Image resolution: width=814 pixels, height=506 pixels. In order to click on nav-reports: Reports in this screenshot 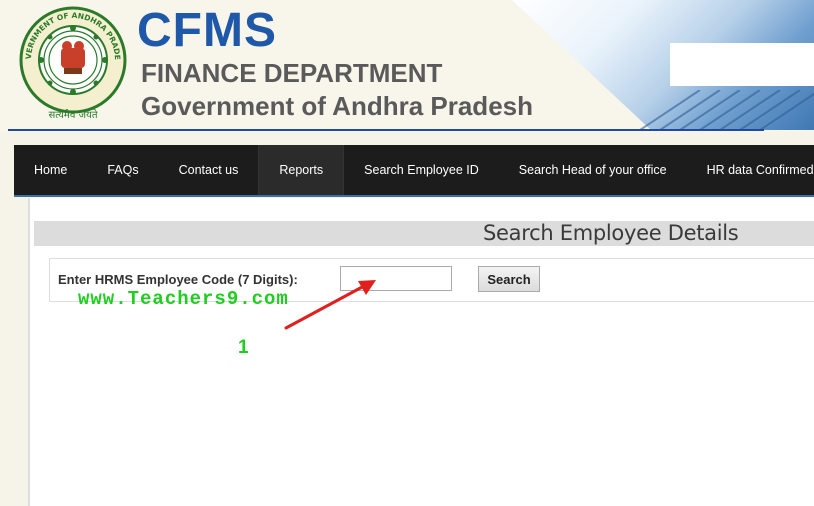, I will do `click(301, 170)`.